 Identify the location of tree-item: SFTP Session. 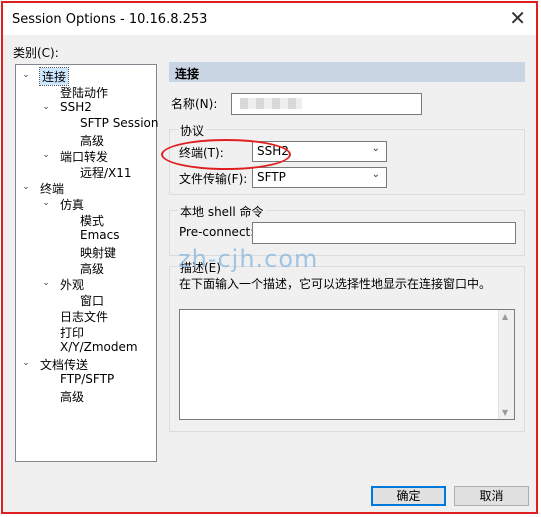
(119, 123).